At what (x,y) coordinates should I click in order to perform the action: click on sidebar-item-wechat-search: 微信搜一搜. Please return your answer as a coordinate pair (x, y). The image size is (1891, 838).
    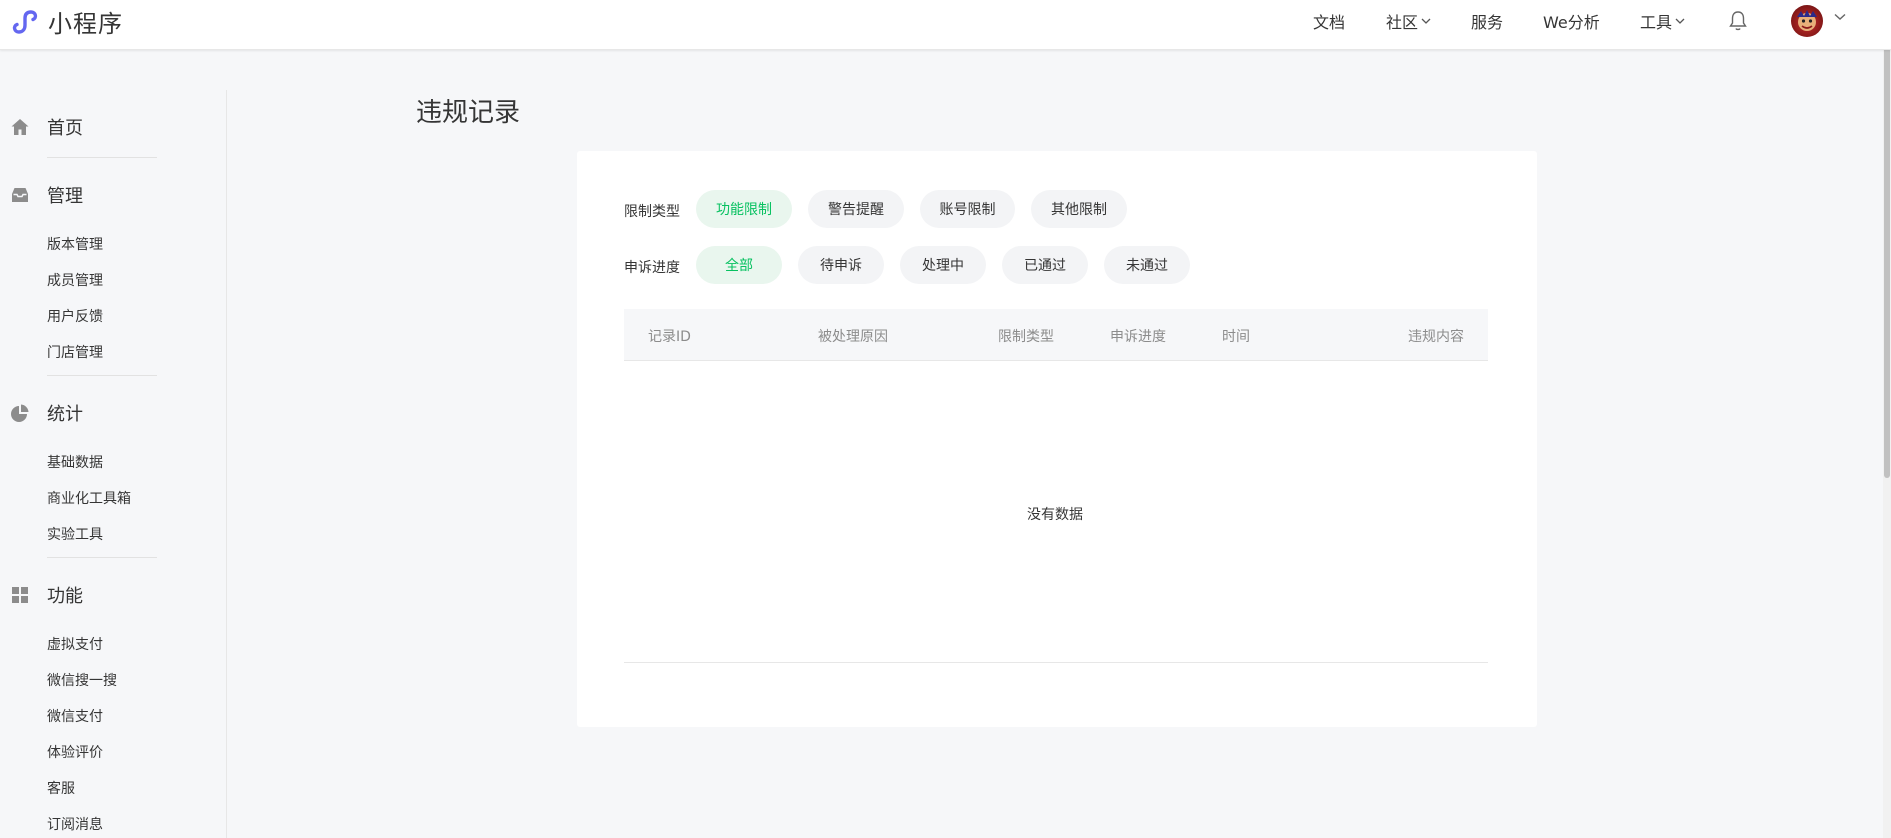
    Looking at the image, I should click on (82, 680).